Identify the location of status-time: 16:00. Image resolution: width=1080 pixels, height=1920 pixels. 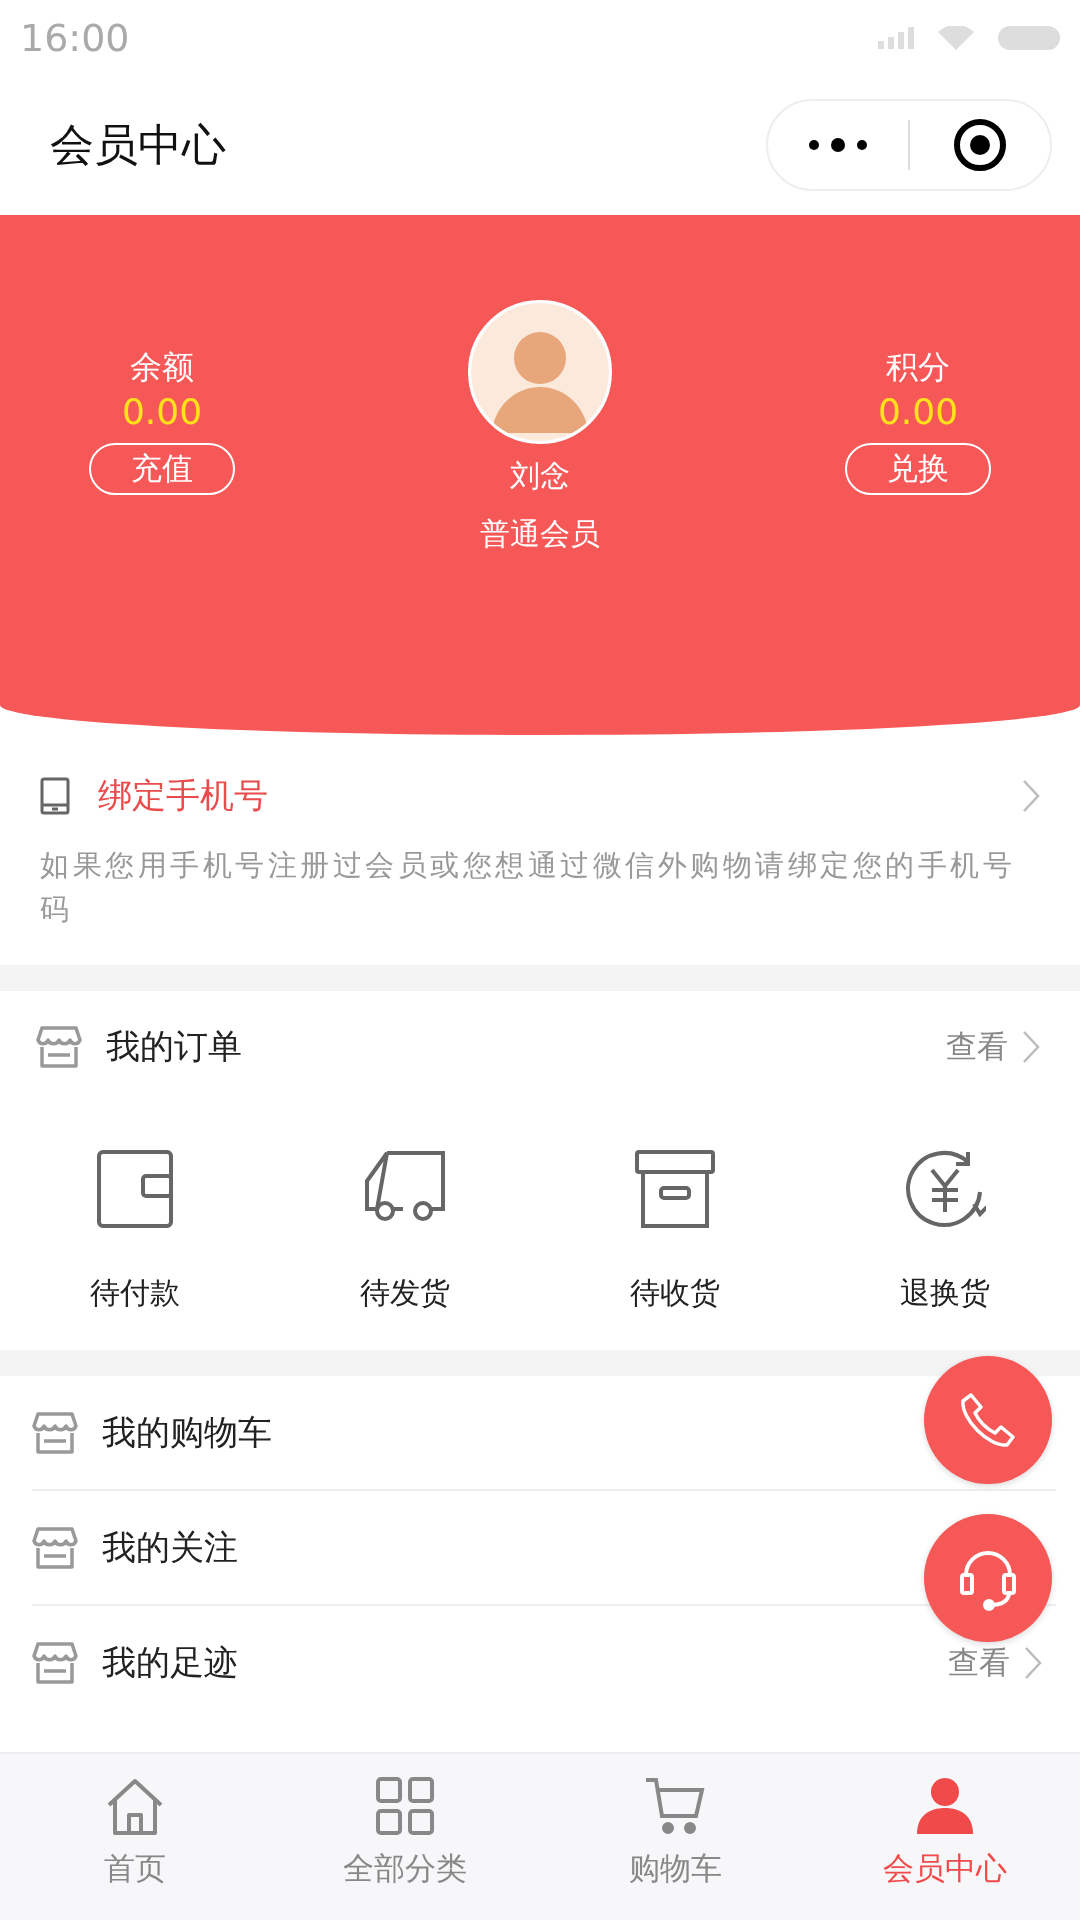
(75, 37).